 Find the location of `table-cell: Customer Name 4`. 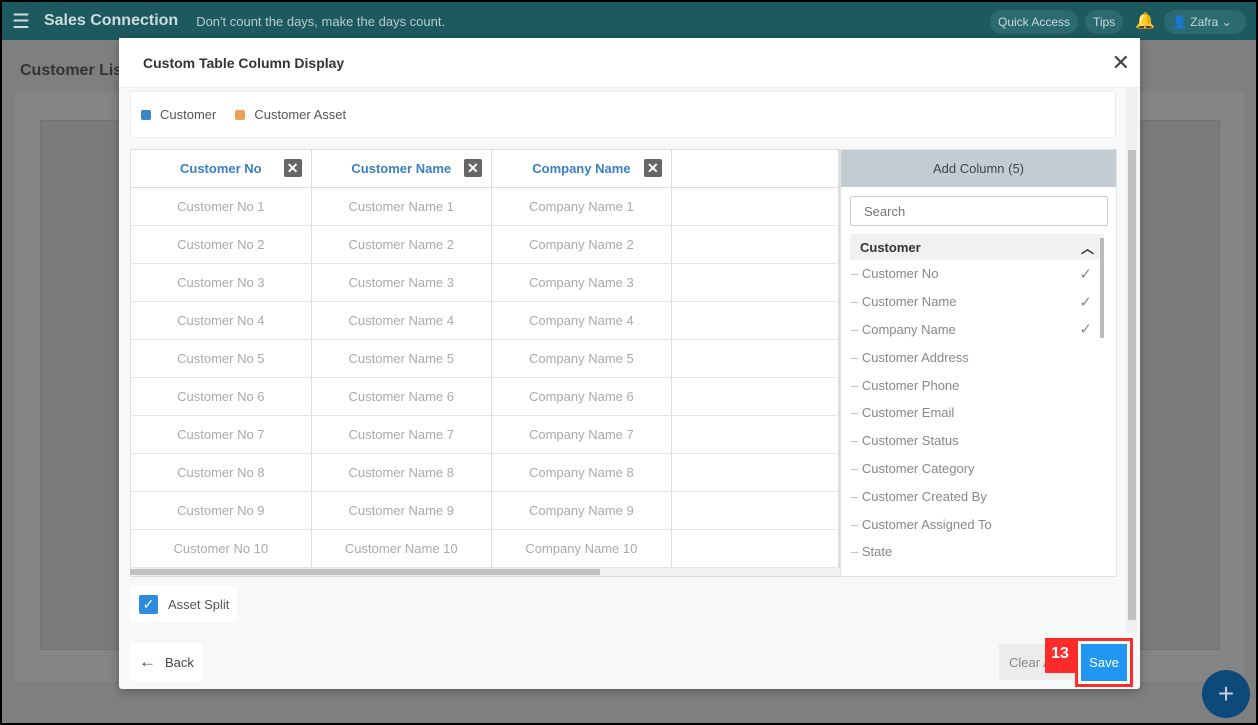

table-cell: Customer Name 4 is located at coordinates (401, 320).